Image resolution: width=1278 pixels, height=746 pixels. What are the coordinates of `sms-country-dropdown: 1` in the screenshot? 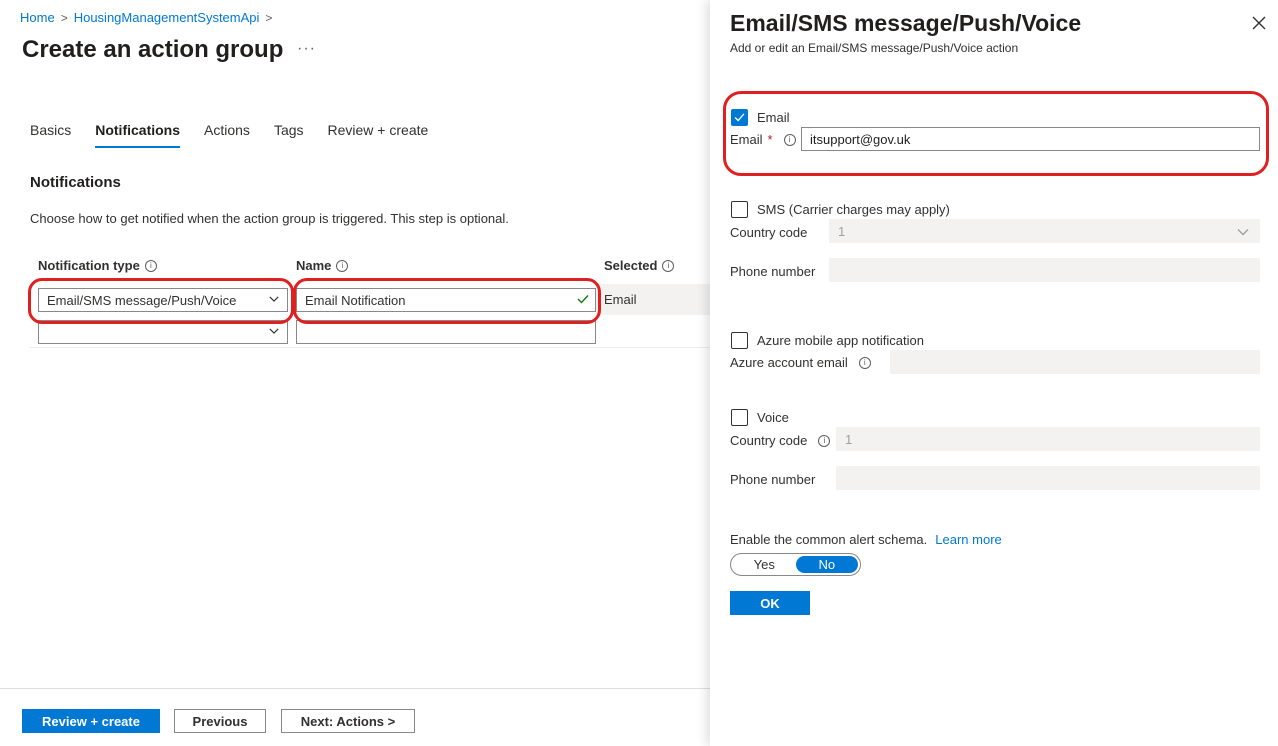 It's located at (1044, 231).